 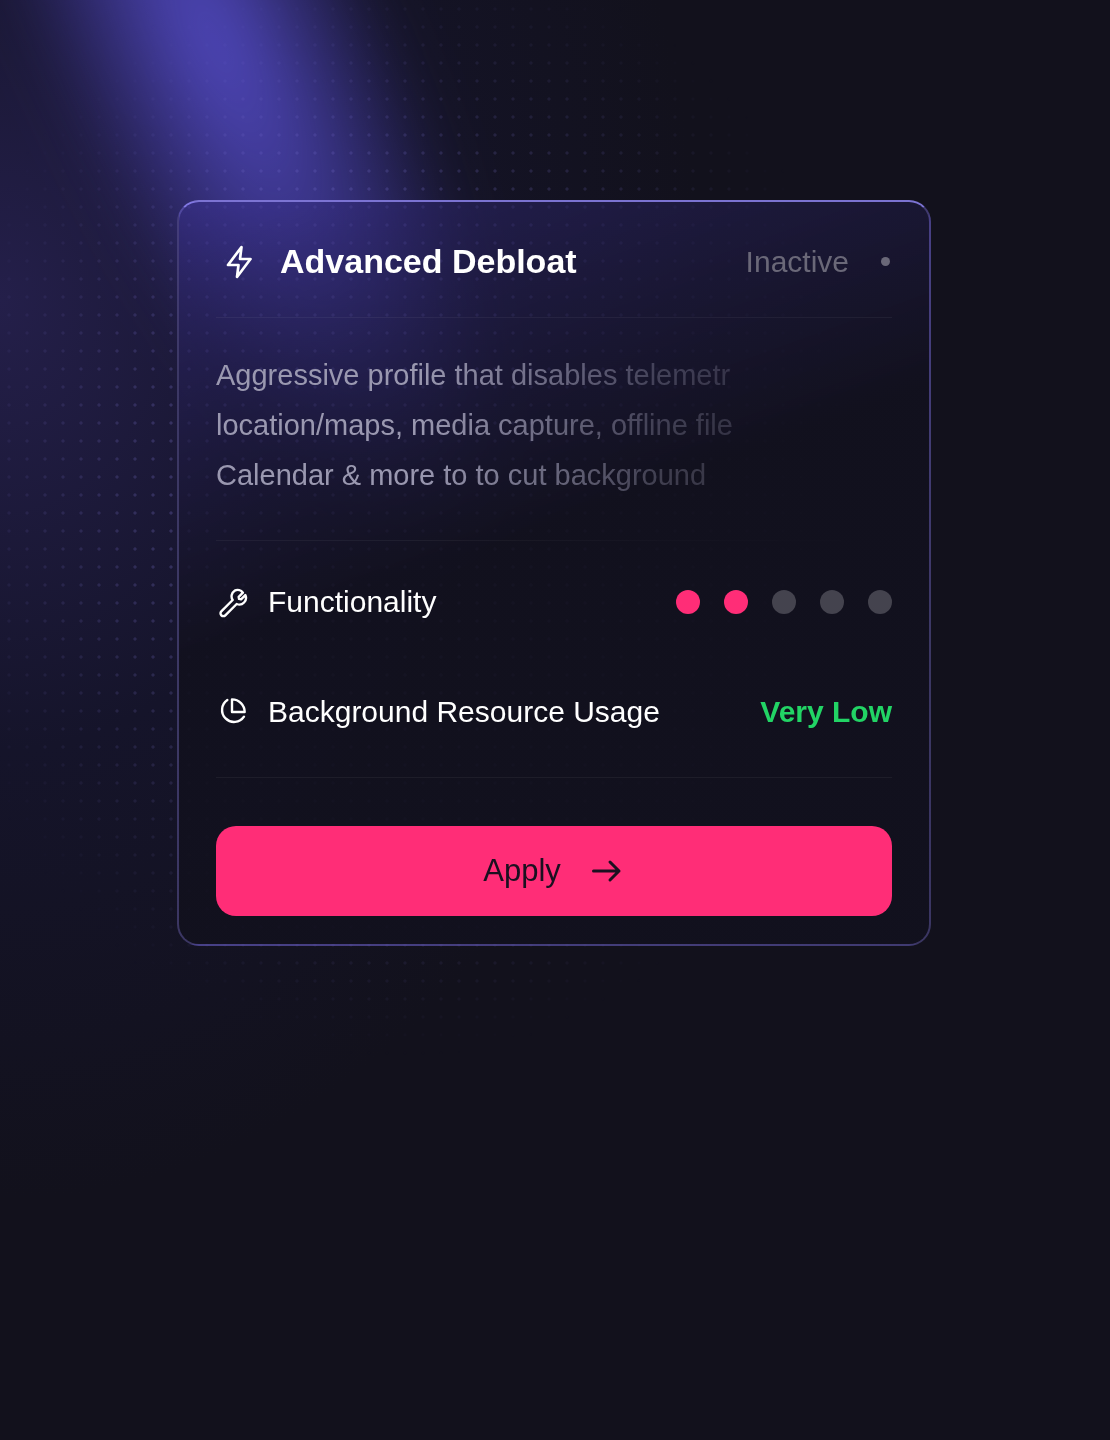 I want to click on description-text: Calendar & more to to cut background, so click(x=462, y=475).